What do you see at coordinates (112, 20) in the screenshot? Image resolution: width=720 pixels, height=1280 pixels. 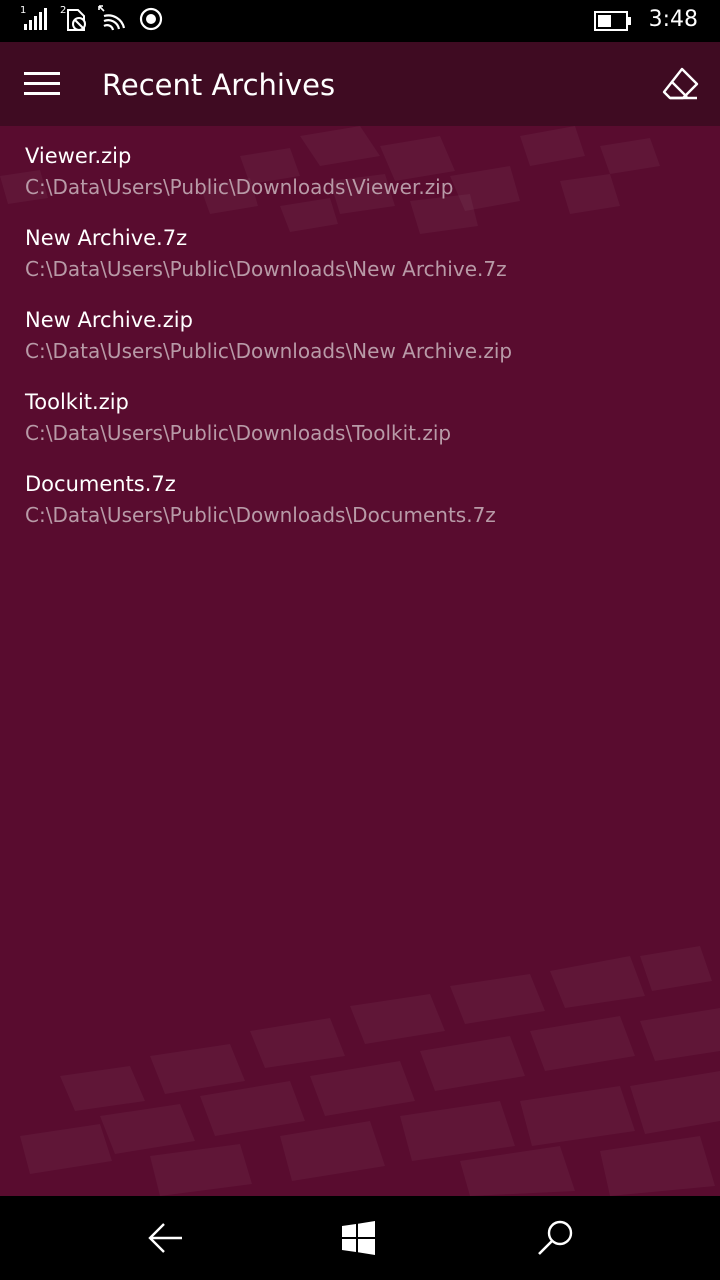 I see `wifi-icon` at bounding box center [112, 20].